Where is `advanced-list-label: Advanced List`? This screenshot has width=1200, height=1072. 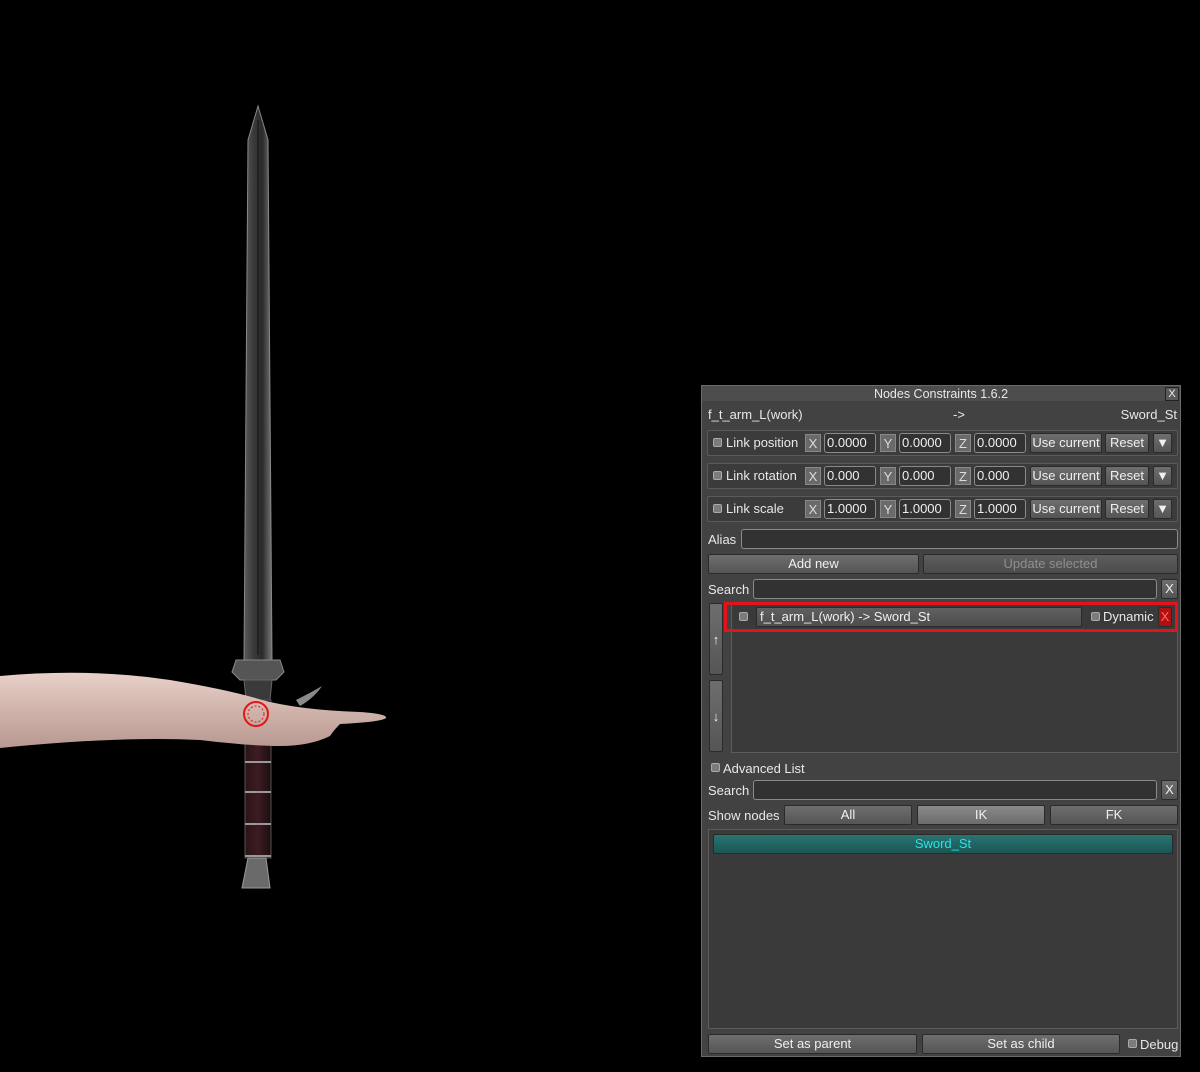 advanced-list-label: Advanced List is located at coordinates (764, 768).